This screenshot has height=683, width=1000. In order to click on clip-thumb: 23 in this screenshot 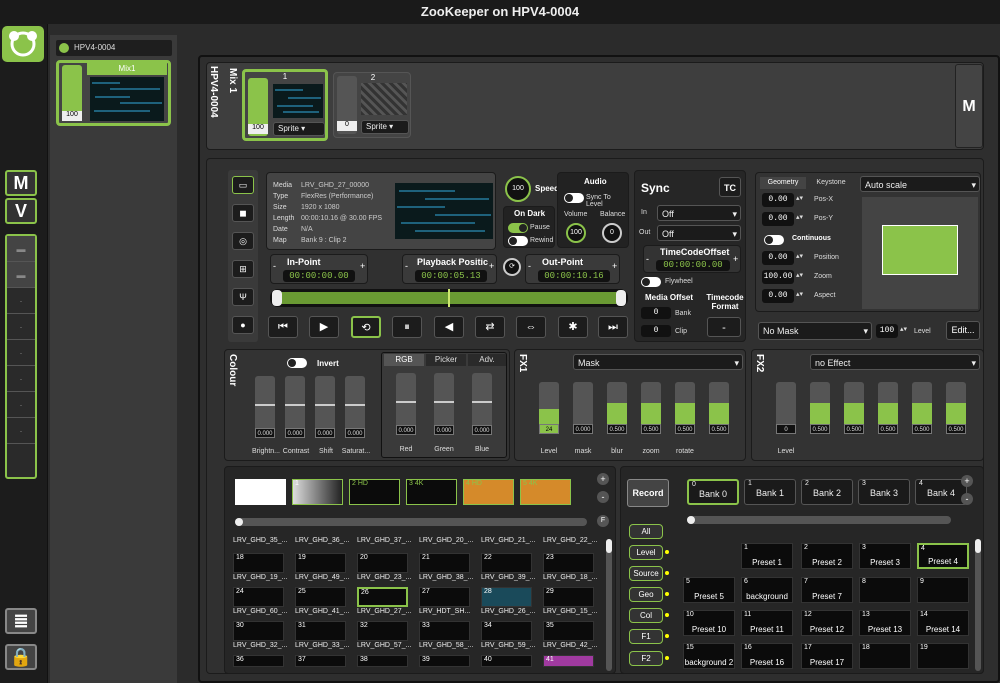, I will do `click(568, 563)`.